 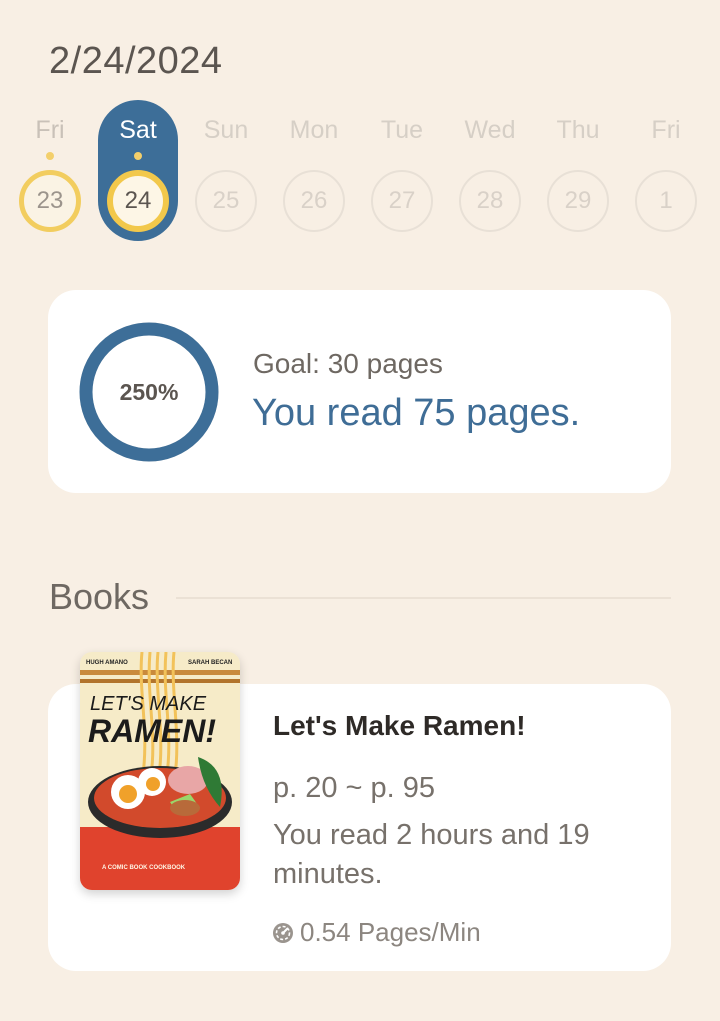 What do you see at coordinates (431, 854) in the screenshot?
I see `reading-duration: You read 2 hours and 19 minutes.` at bounding box center [431, 854].